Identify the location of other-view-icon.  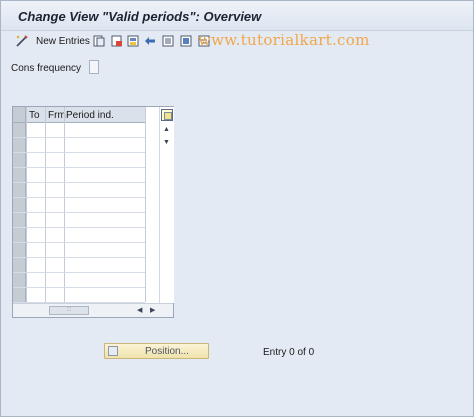
(99, 41).